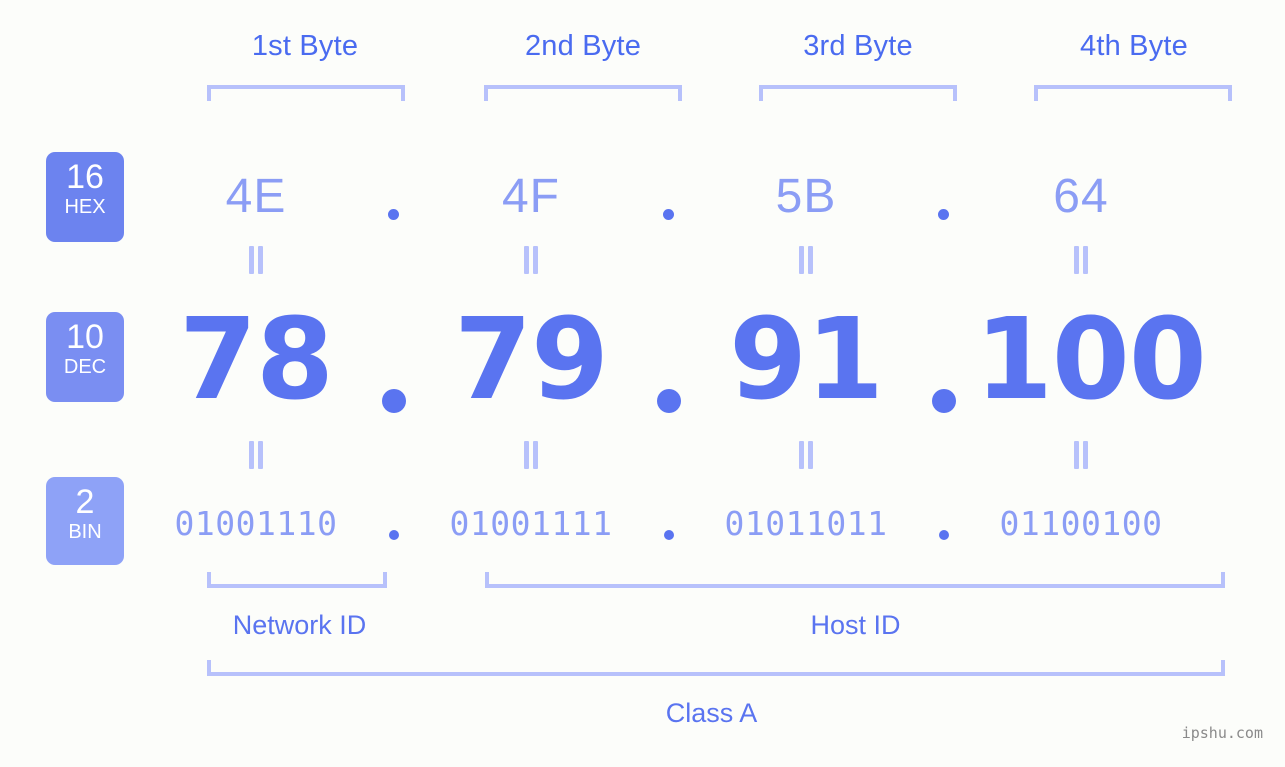 The width and height of the screenshot is (1285, 767). Describe the element at coordinates (530, 196) in the screenshot. I see `hex-octet-2: 4F` at that location.